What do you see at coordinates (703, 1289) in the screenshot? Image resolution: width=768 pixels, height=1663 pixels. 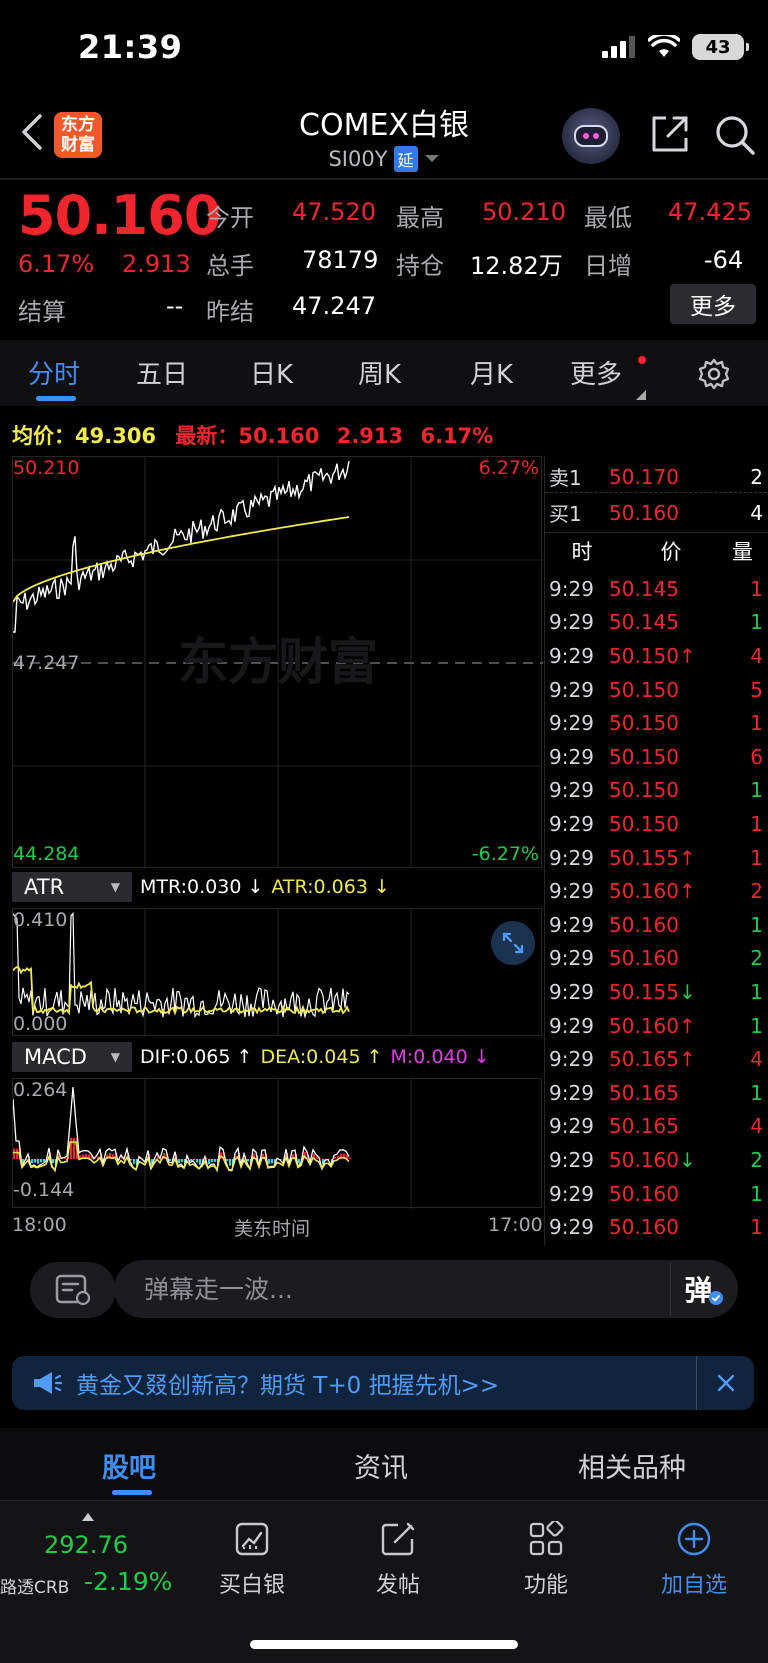 I see `danmaku-send-button: 弹` at bounding box center [703, 1289].